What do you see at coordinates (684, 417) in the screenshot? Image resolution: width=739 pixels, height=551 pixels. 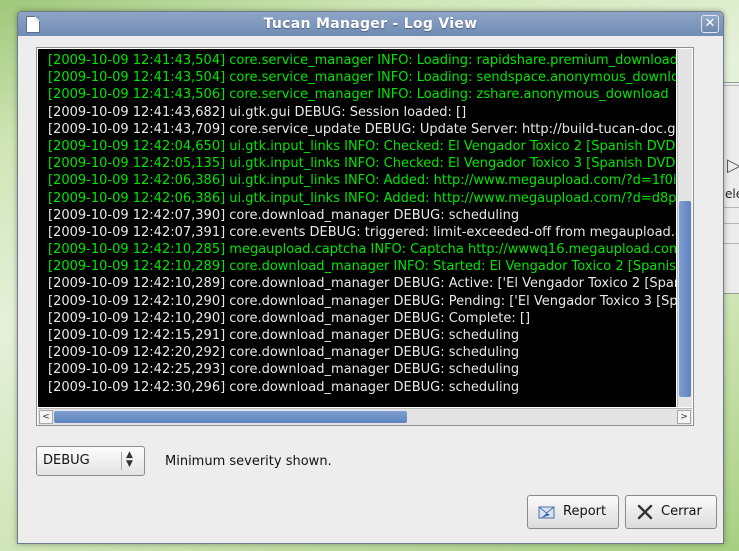 I see `scroll-right-icon: >` at bounding box center [684, 417].